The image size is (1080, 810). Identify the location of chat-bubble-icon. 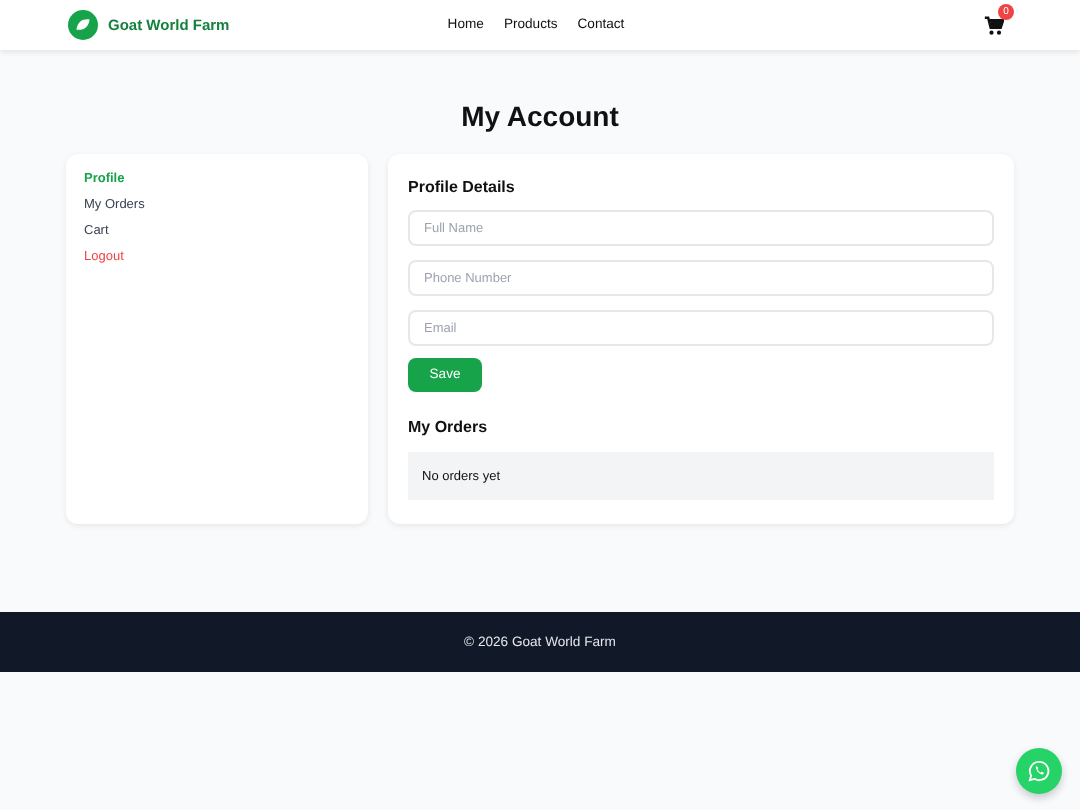
(1039, 771).